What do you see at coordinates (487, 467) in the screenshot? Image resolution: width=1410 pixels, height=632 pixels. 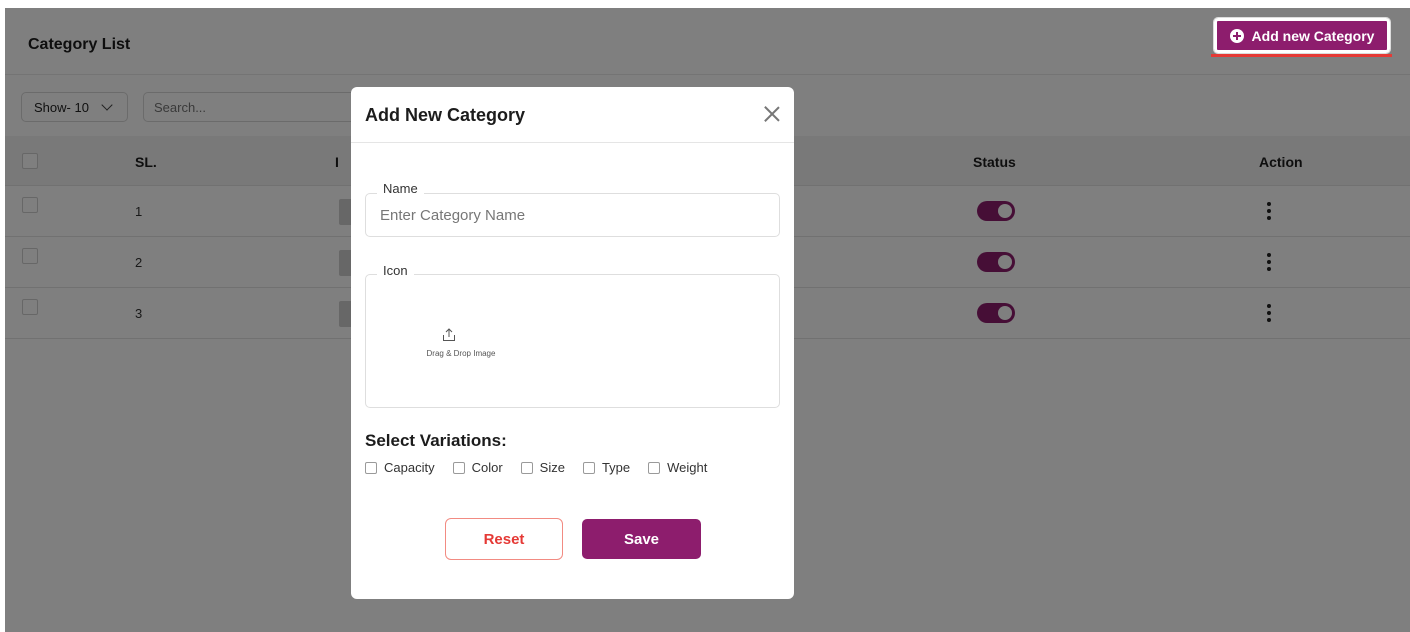 I see `variation-label: Color` at bounding box center [487, 467].